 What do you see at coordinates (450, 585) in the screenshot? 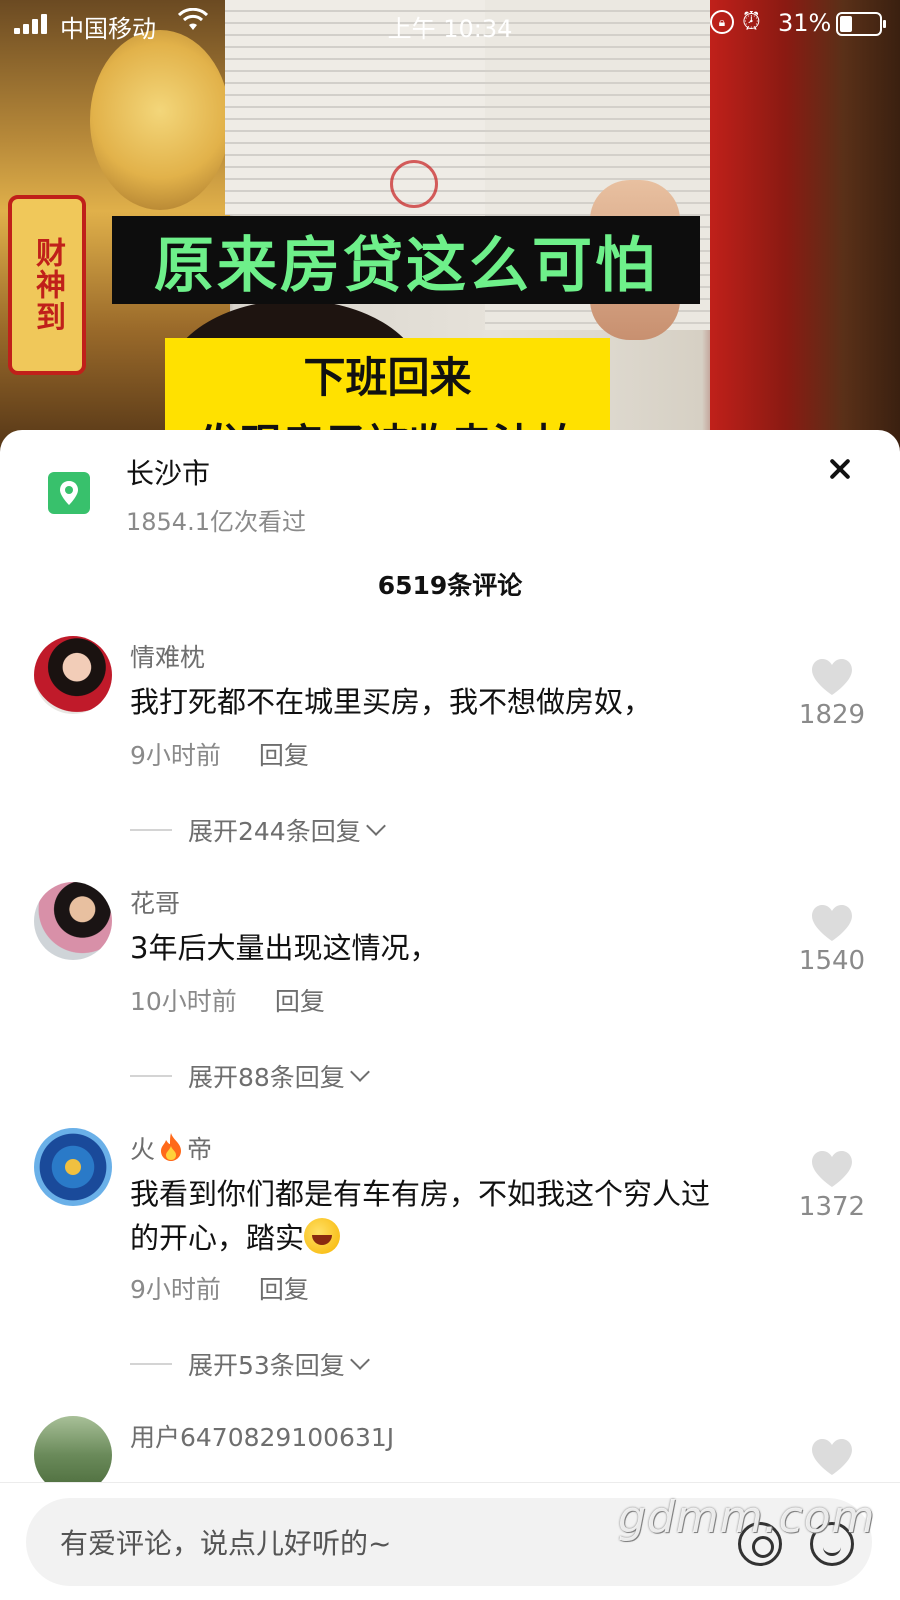
I see `comment-count: 6519条评论` at bounding box center [450, 585].